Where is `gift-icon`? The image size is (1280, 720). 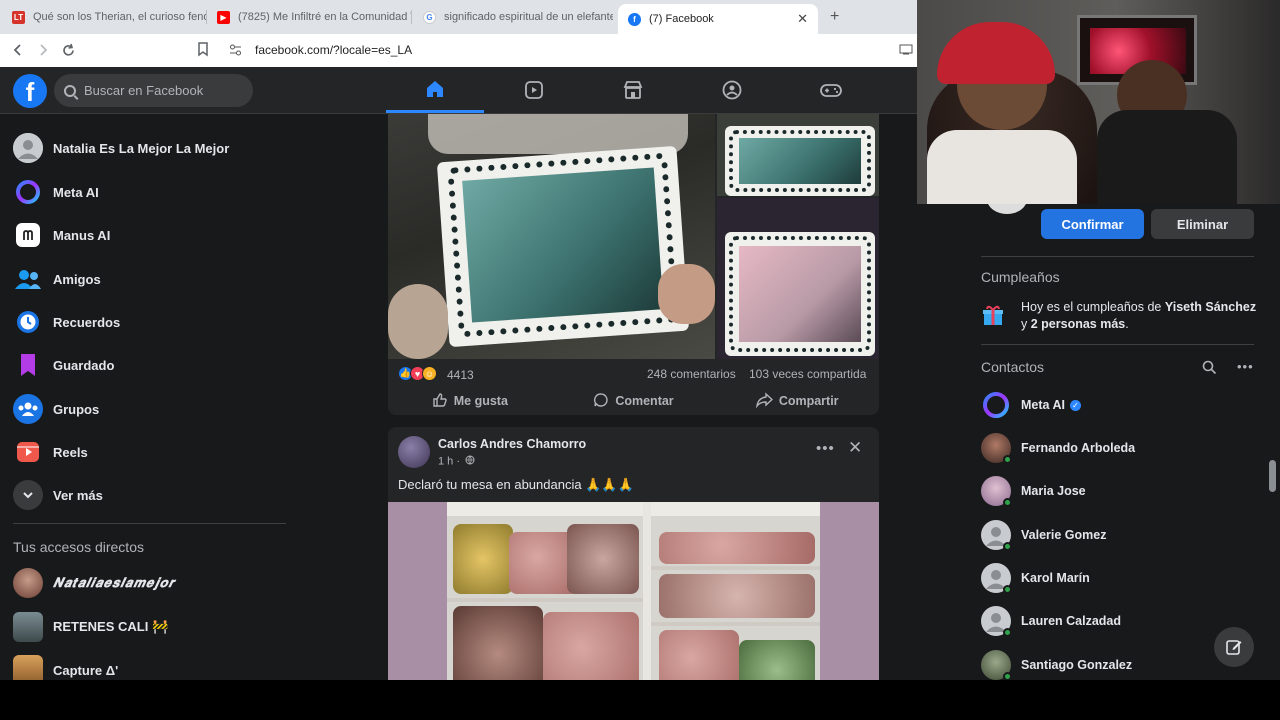 gift-icon is located at coordinates (993, 315).